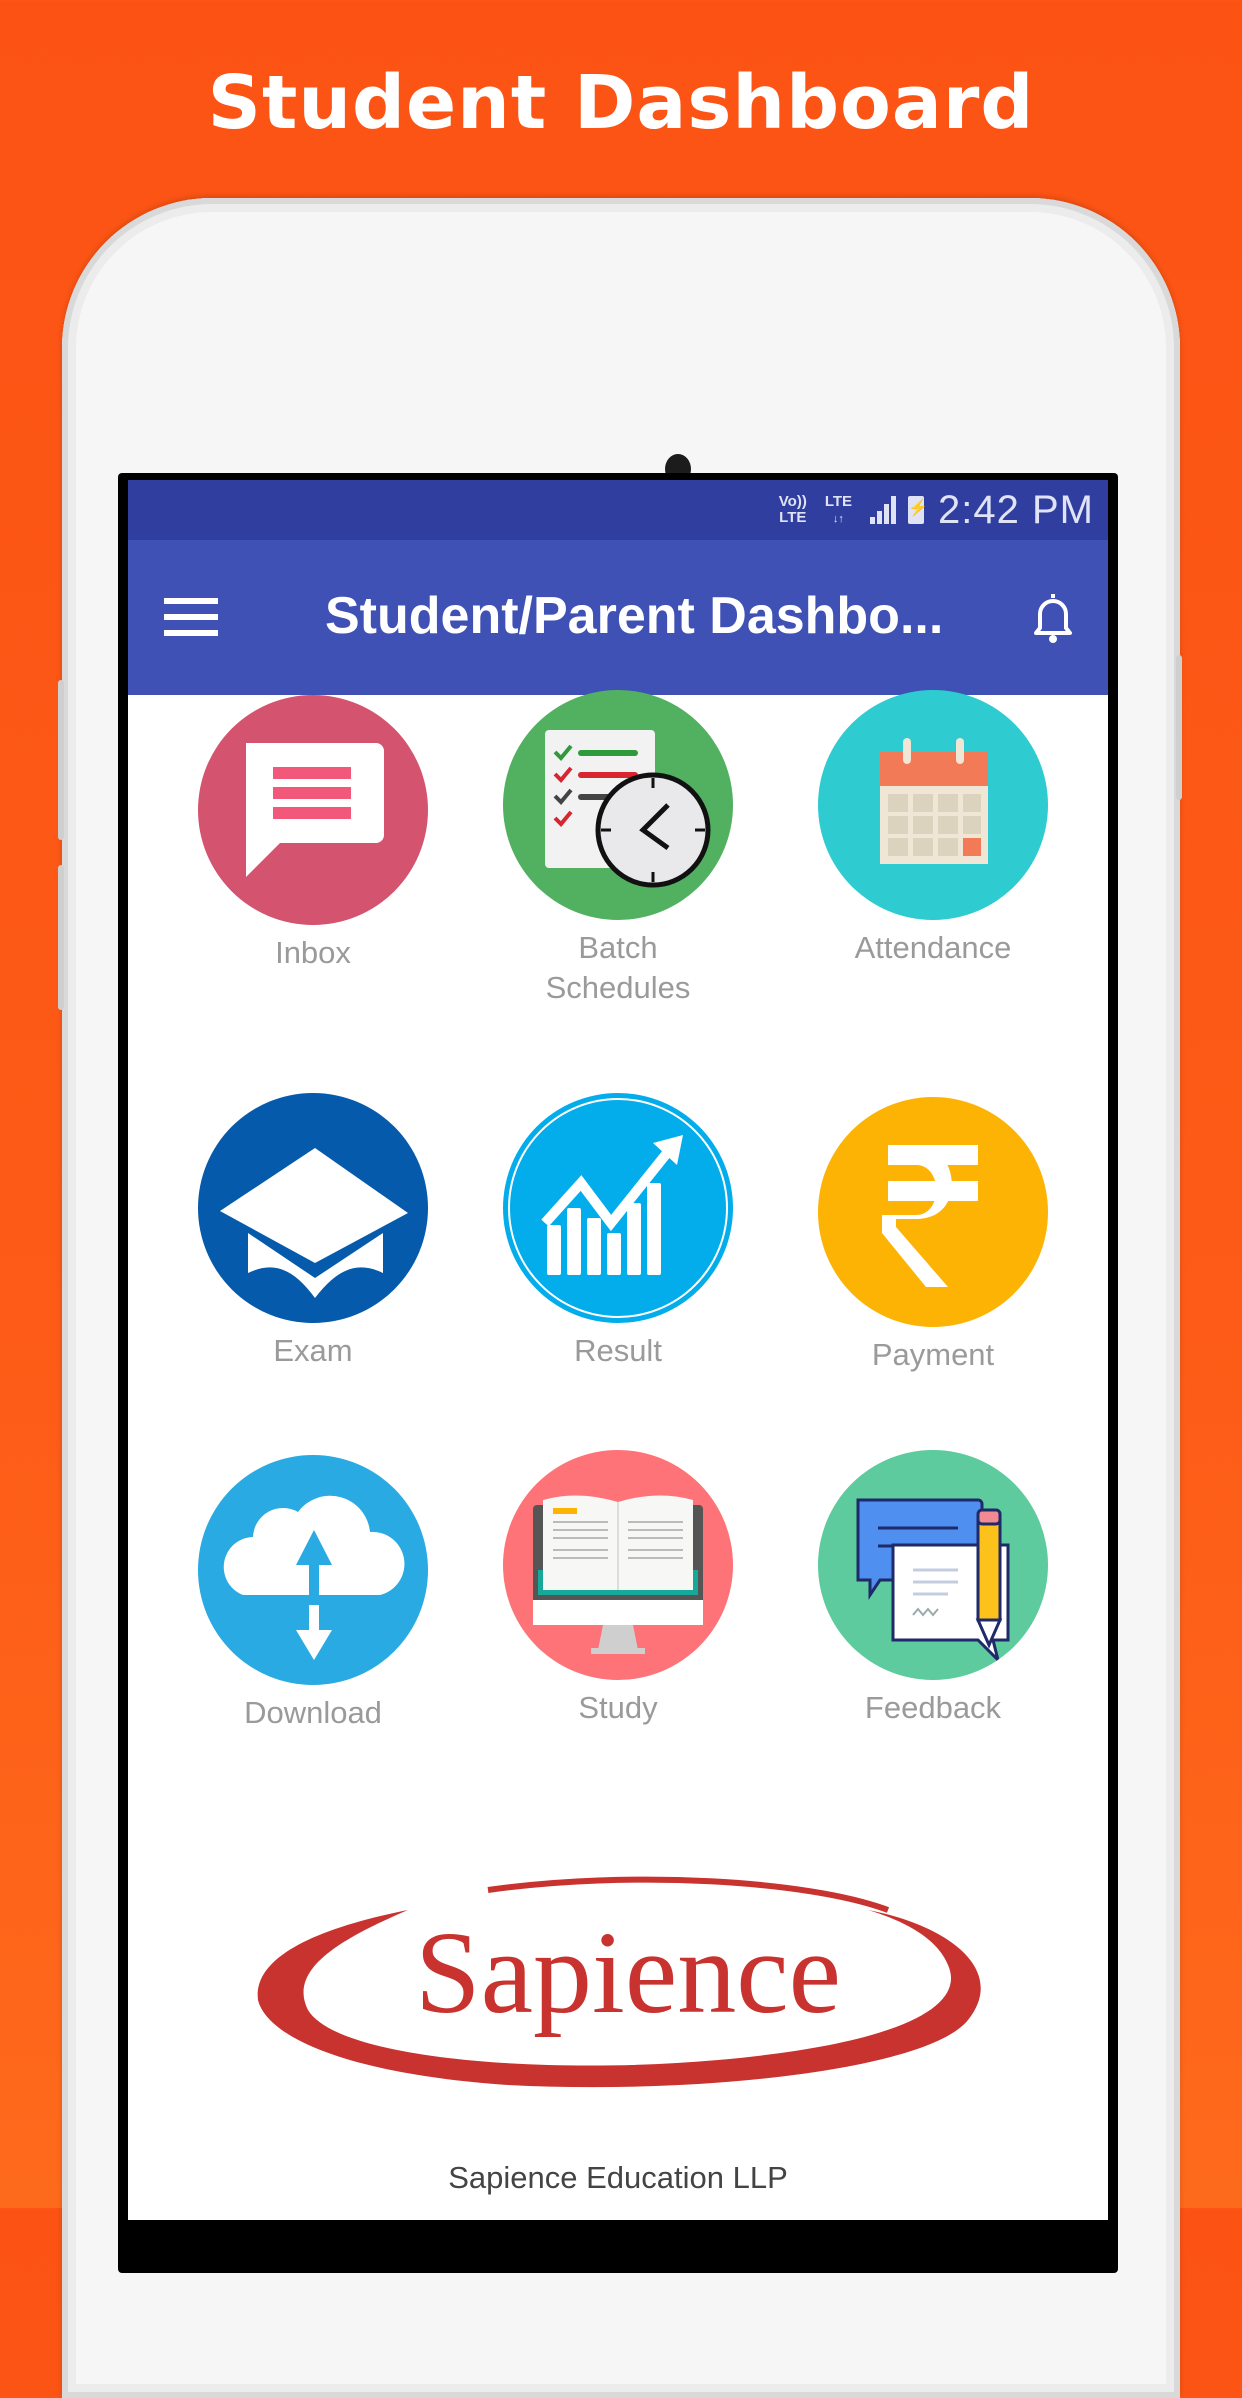 This screenshot has width=1242, height=2398. I want to click on battery-charging-icon, so click(918, 510).